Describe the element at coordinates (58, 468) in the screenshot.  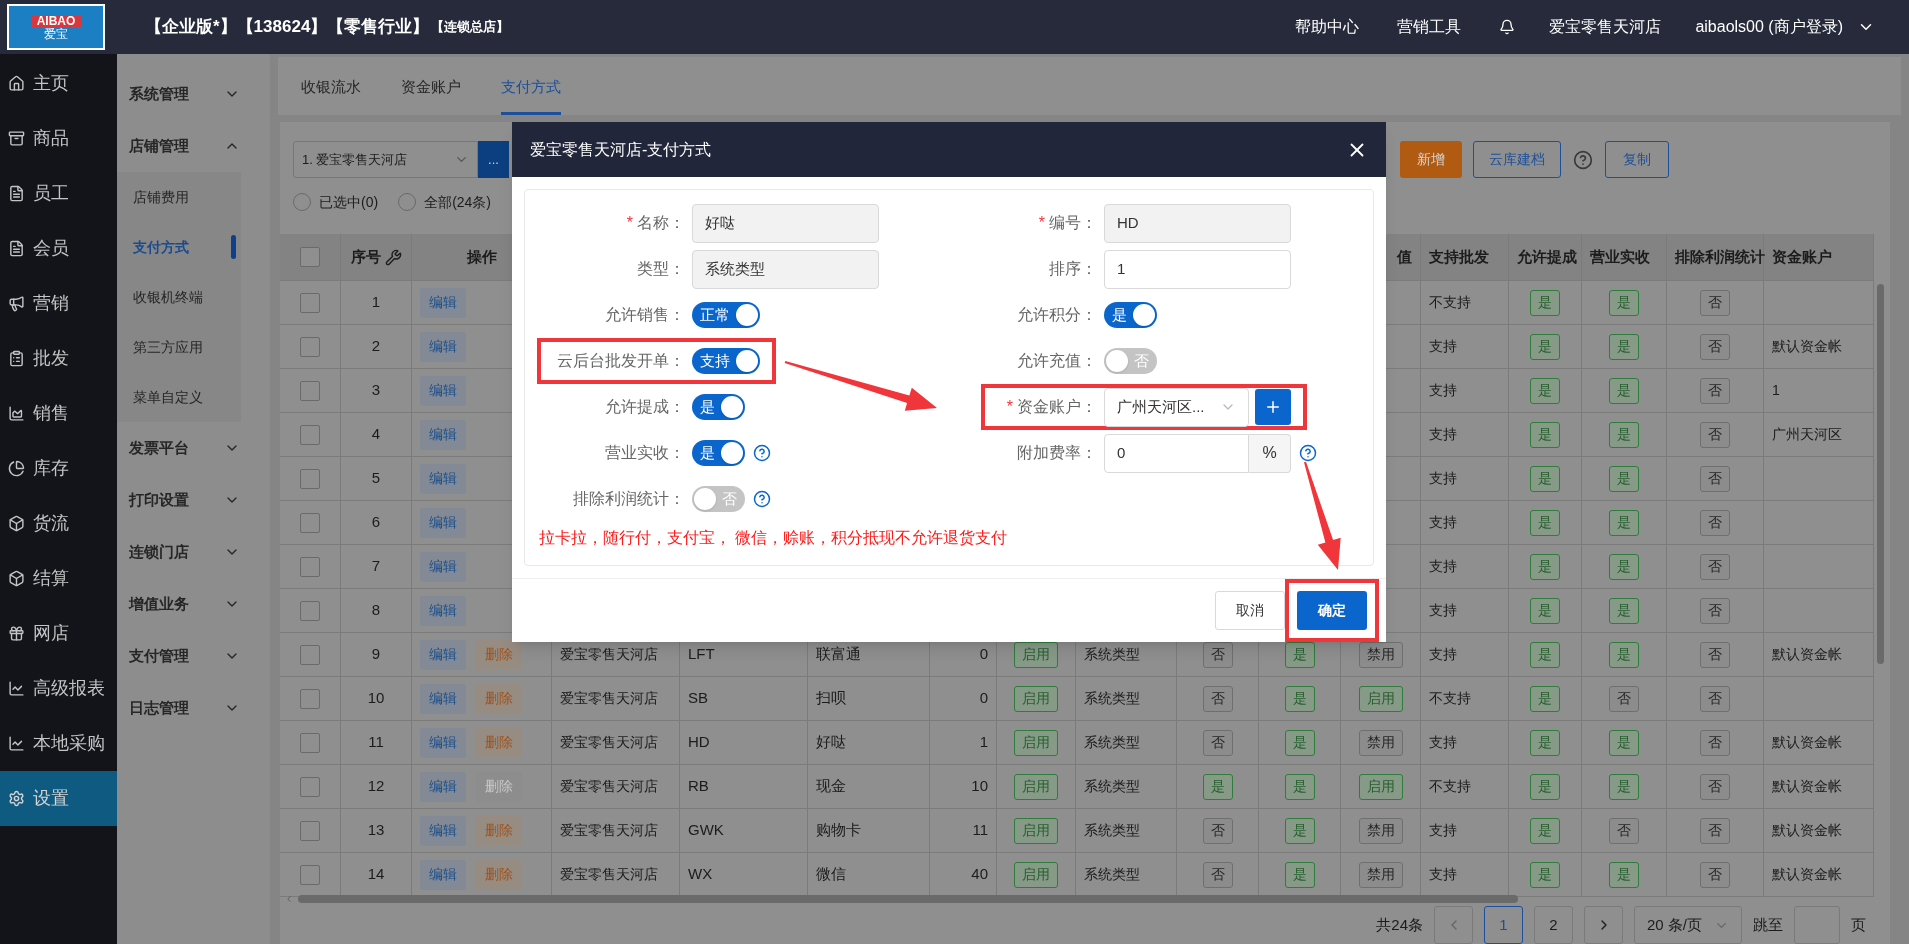
I see `sidebar-item: 库存` at that location.